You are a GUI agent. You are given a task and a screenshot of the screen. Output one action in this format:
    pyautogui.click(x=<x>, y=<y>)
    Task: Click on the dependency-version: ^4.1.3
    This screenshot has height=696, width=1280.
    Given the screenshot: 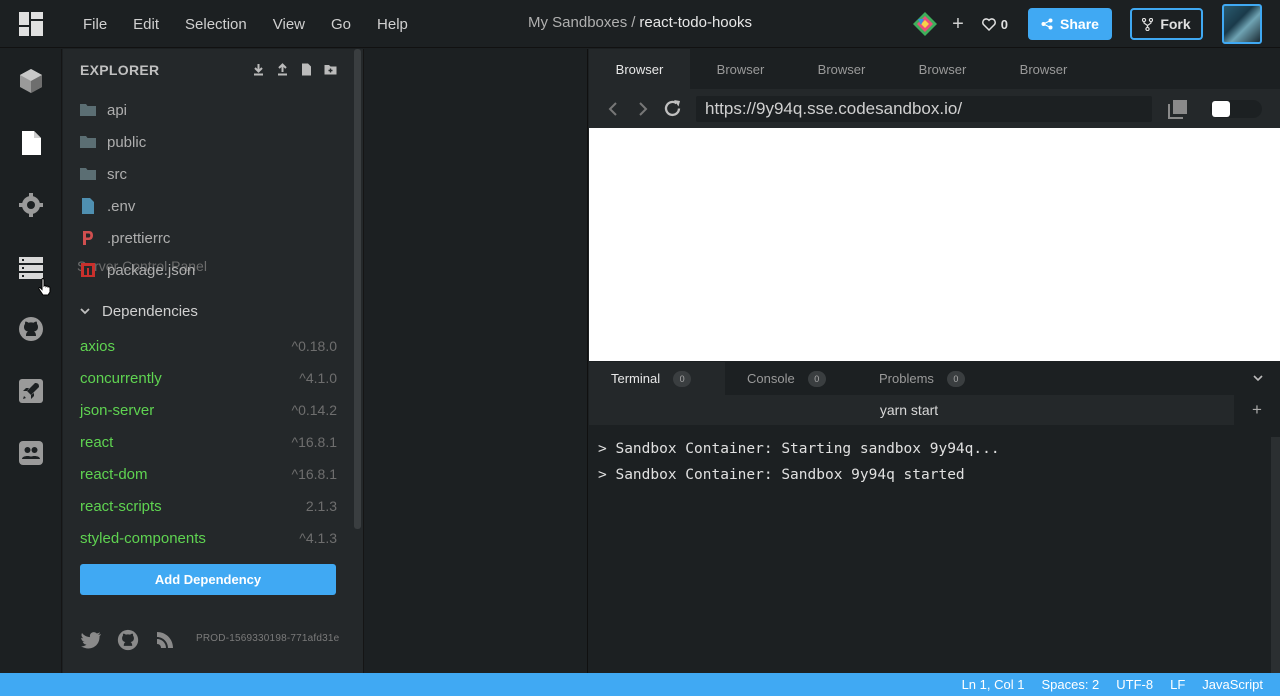 What is the action you would take?
    pyautogui.click(x=318, y=538)
    